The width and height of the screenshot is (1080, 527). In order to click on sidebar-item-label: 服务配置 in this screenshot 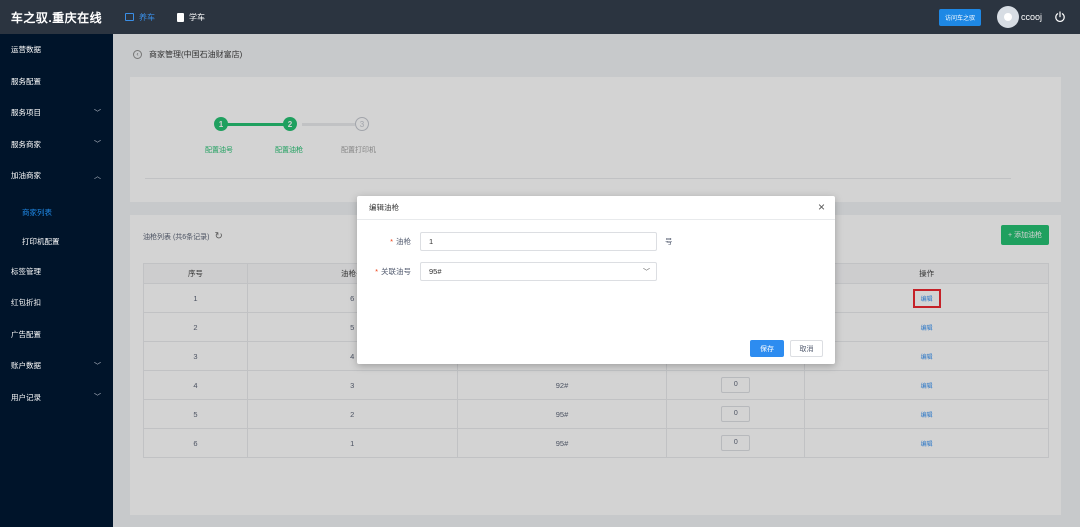, I will do `click(26, 81)`.